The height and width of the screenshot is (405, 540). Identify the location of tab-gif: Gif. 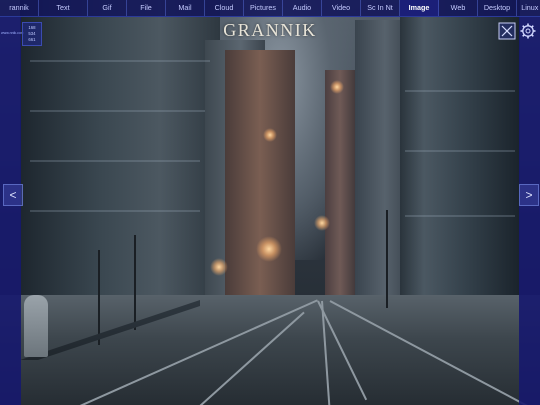
(107, 8).